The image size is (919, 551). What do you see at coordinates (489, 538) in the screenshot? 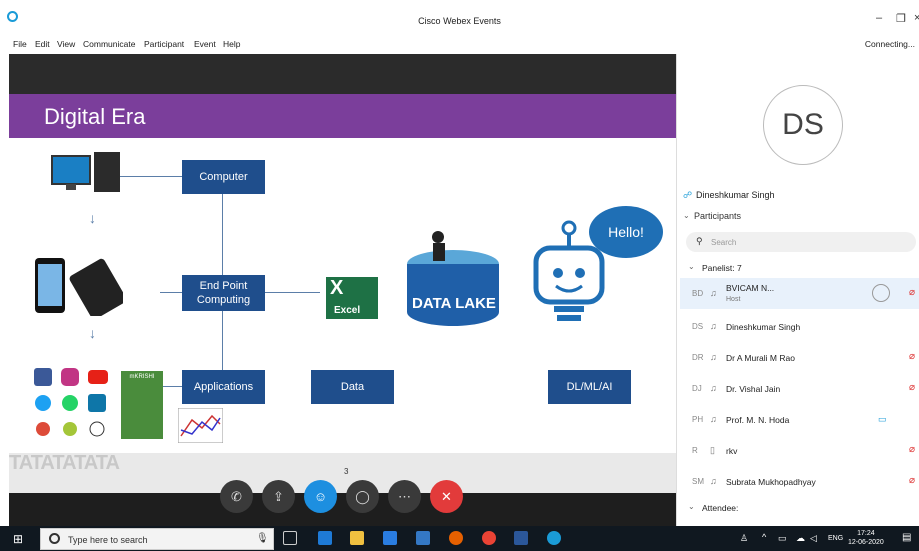
I see `chrome-icon` at bounding box center [489, 538].